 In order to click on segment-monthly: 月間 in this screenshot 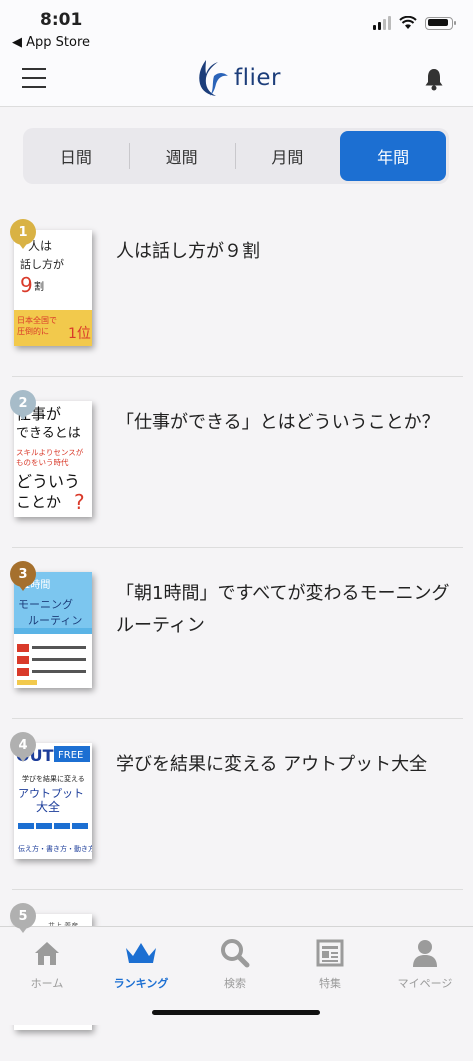, I will do `click(287, 156)`.